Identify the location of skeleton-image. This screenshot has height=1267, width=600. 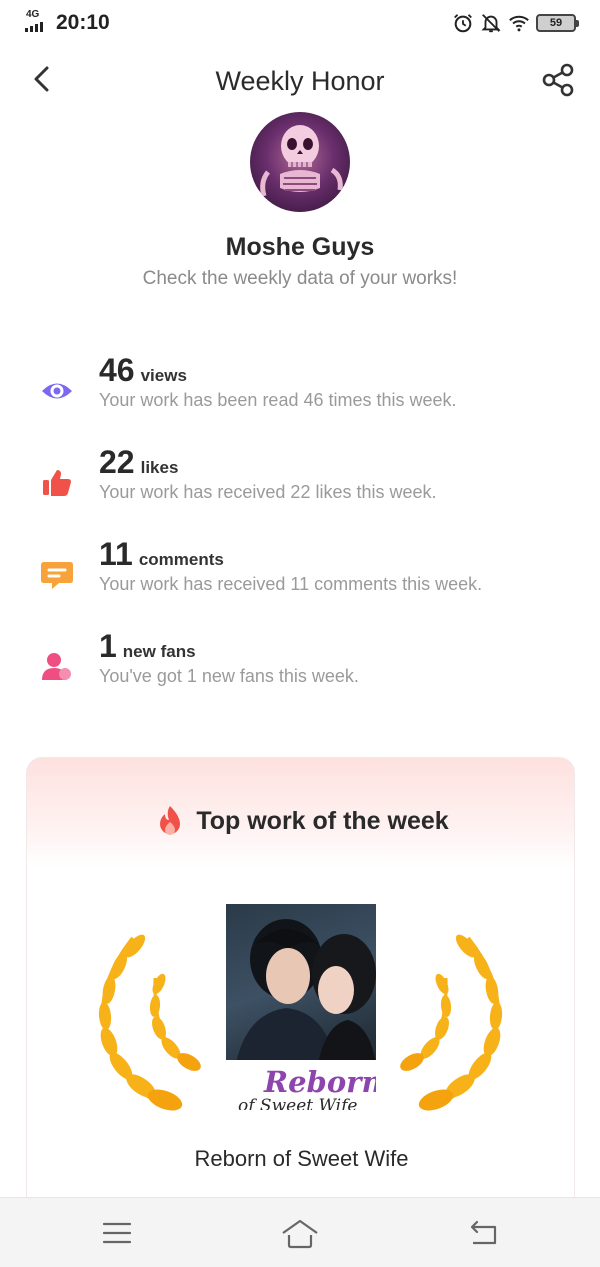
(301, 161).